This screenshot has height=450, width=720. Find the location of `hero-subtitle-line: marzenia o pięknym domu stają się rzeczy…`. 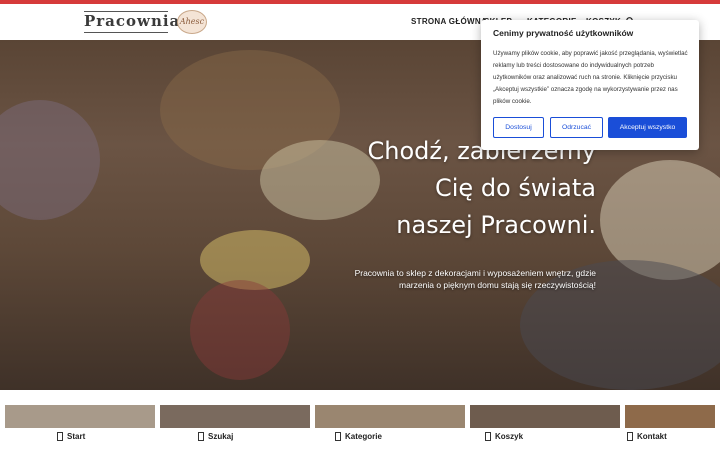

hero-subtitle-line: marzenia o pięknym domu stają się rzeczy… is located at coordinates (497, 285).